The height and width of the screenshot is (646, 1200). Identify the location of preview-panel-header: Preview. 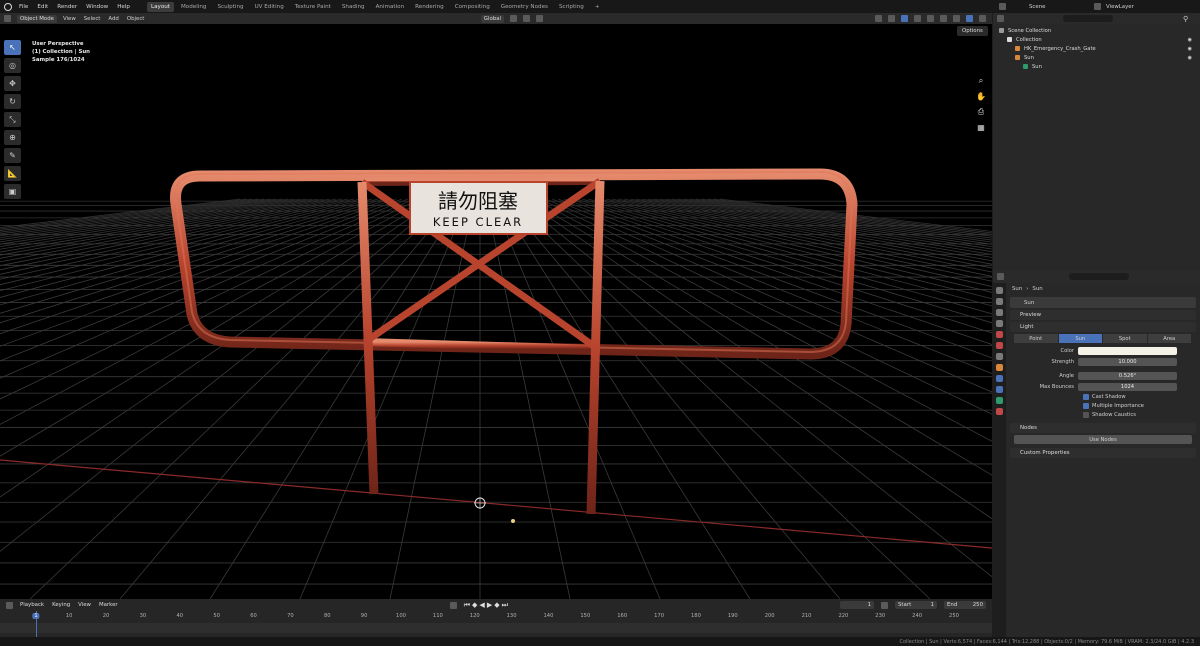
(1103, 315).